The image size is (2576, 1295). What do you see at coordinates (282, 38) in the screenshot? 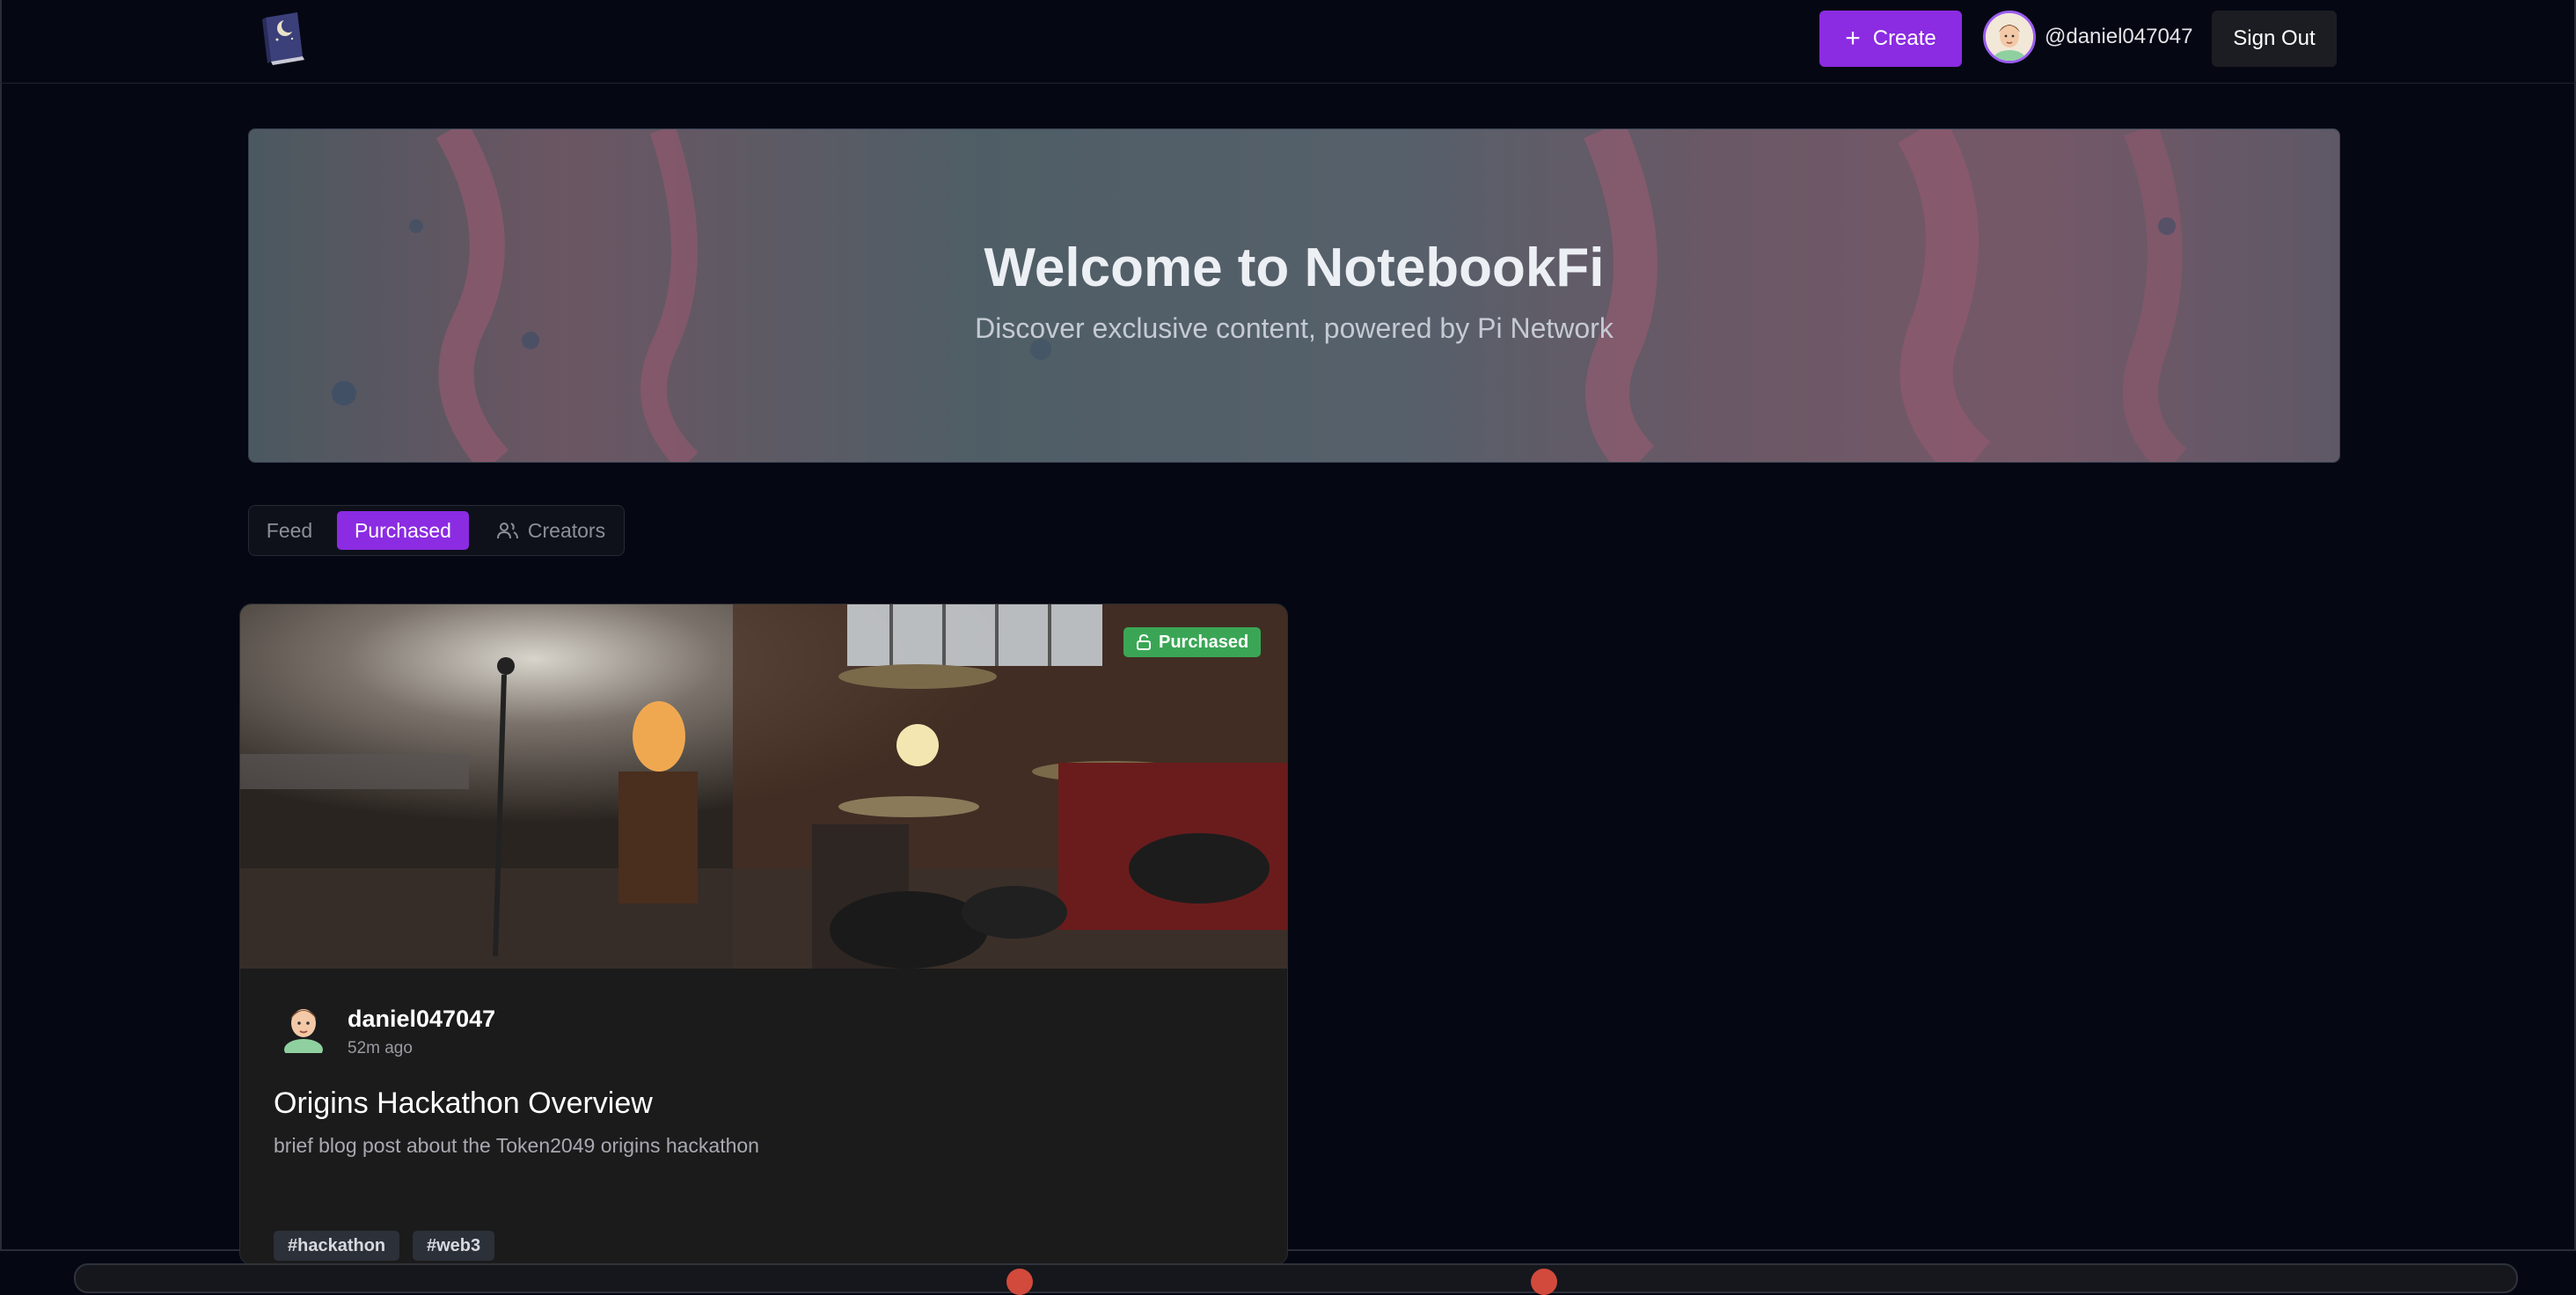
I see `notebook-moon-logo` at bounding box center [282, 38].